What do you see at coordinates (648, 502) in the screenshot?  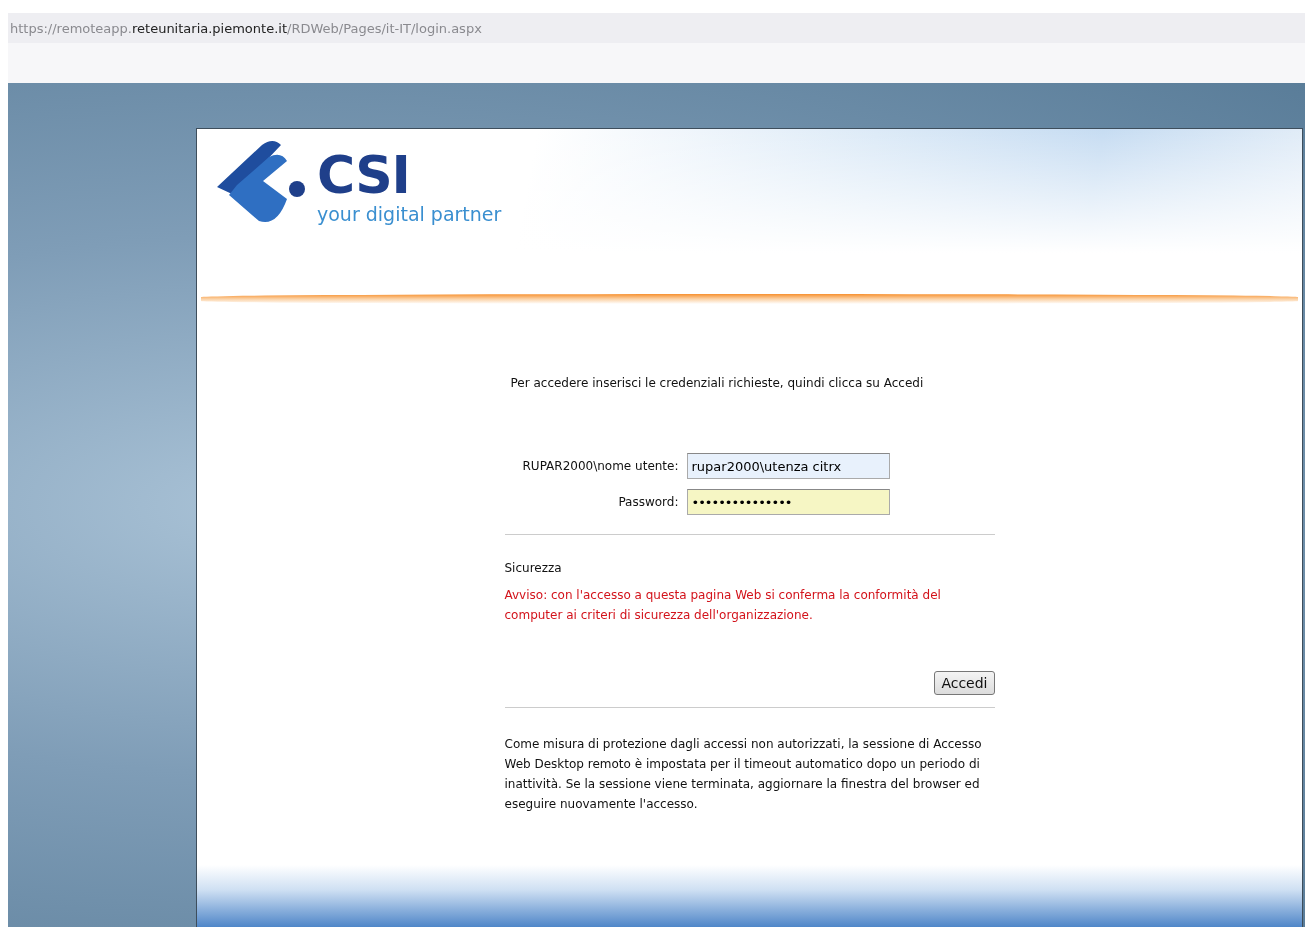 I see `field-label: Password:` at bounding box center [648, 502].